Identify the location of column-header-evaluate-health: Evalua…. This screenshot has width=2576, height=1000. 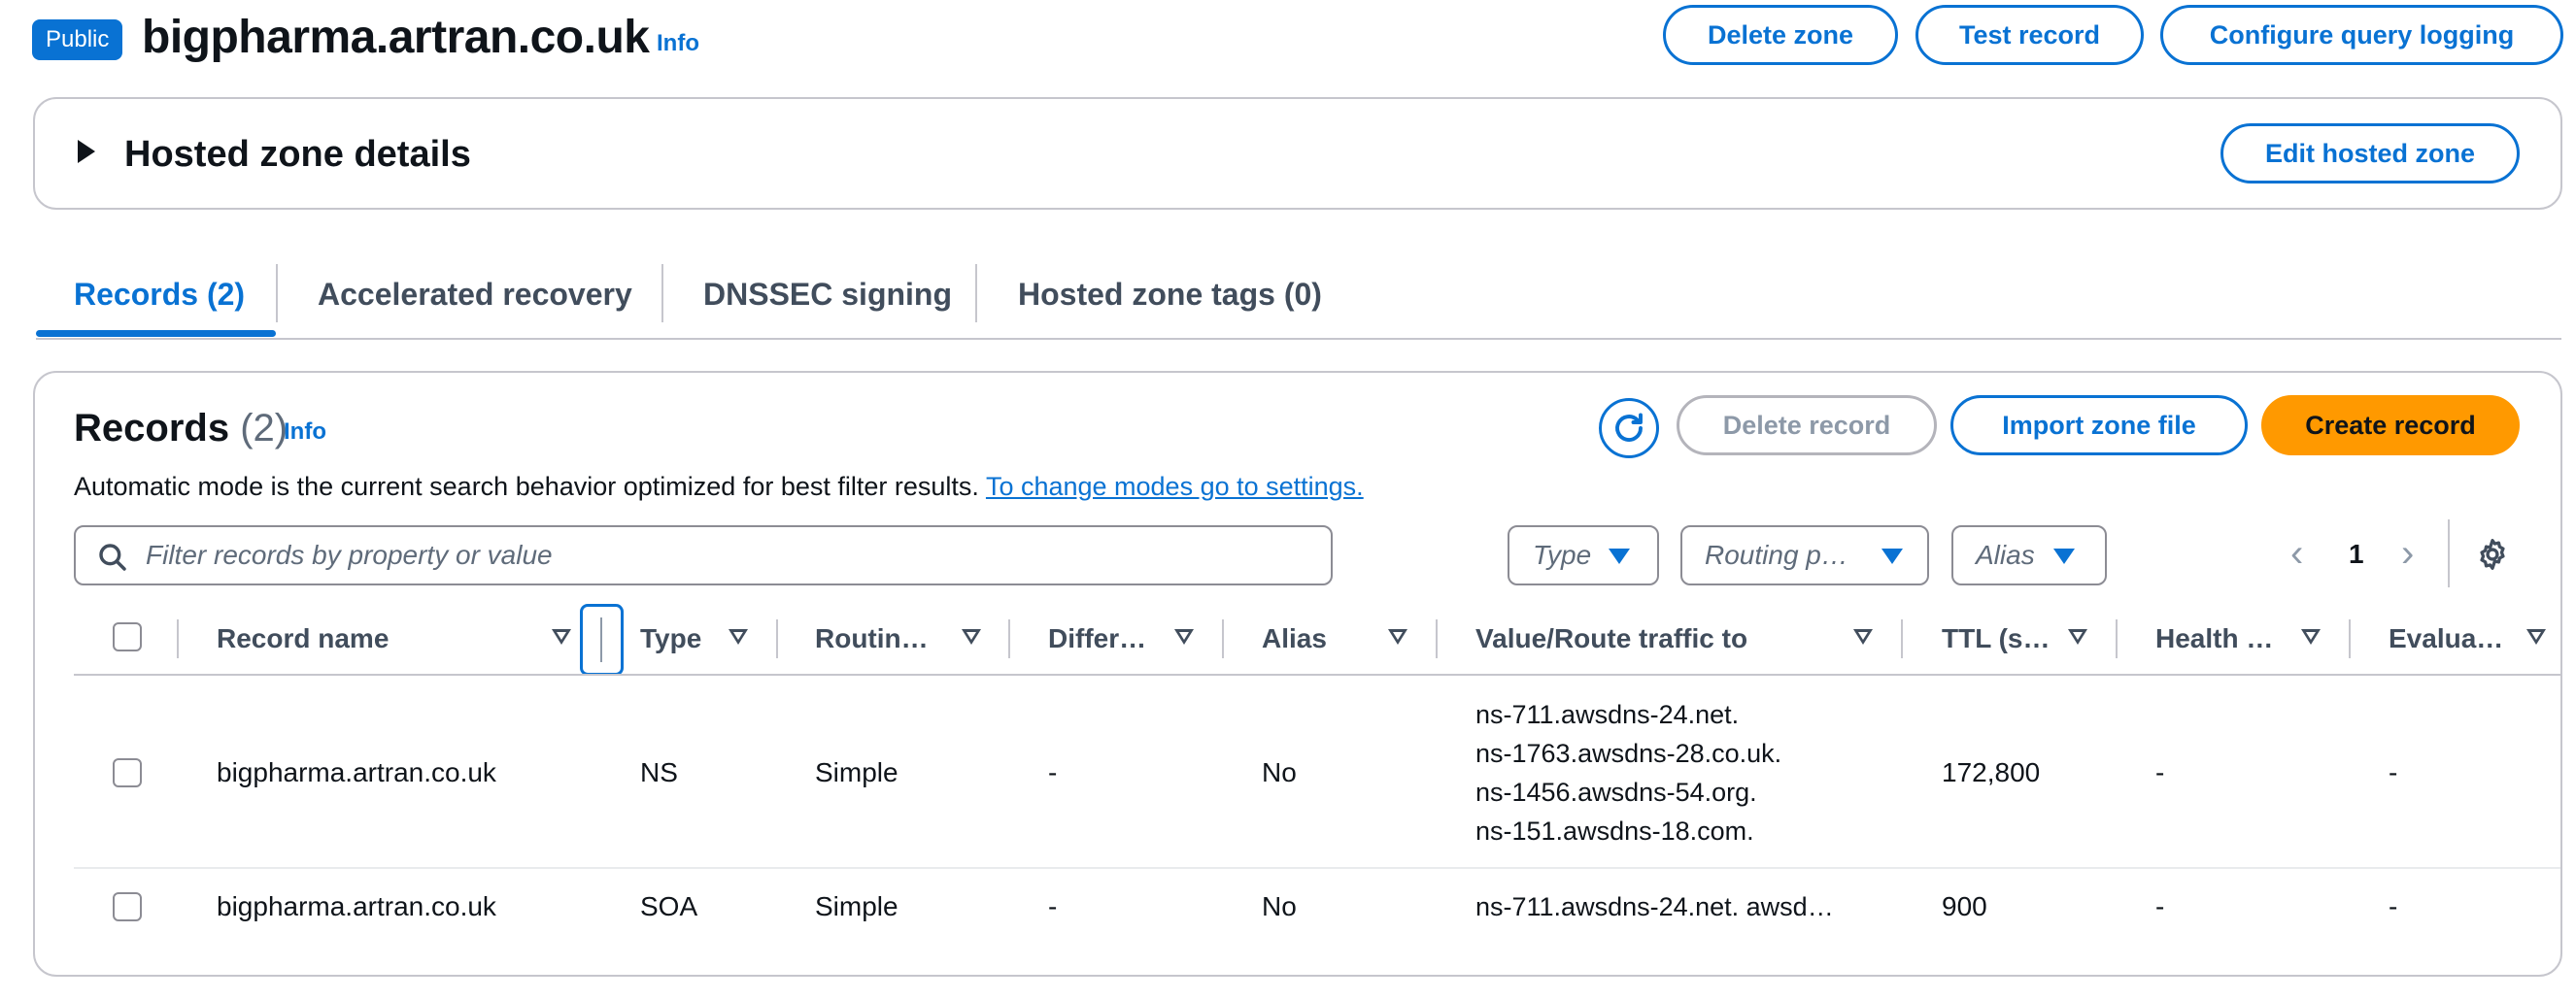
(2446, 638).